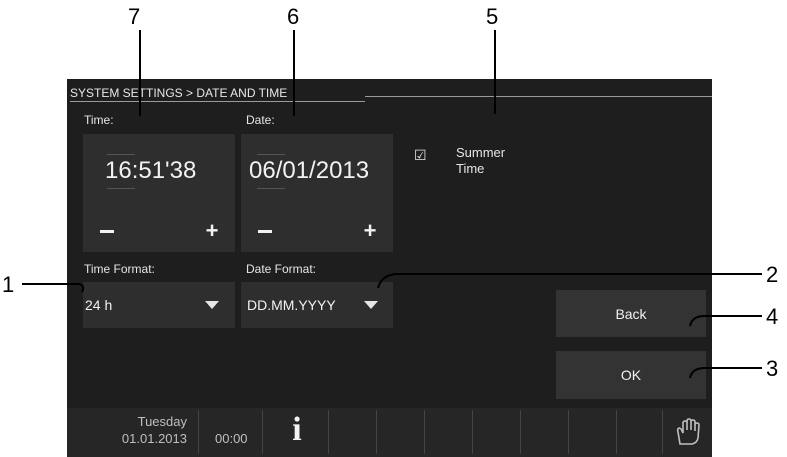  What do you see at coordinates (772, 274) in the screenshot?
I see `callout-2: 2` at bounding box center [772, 274].